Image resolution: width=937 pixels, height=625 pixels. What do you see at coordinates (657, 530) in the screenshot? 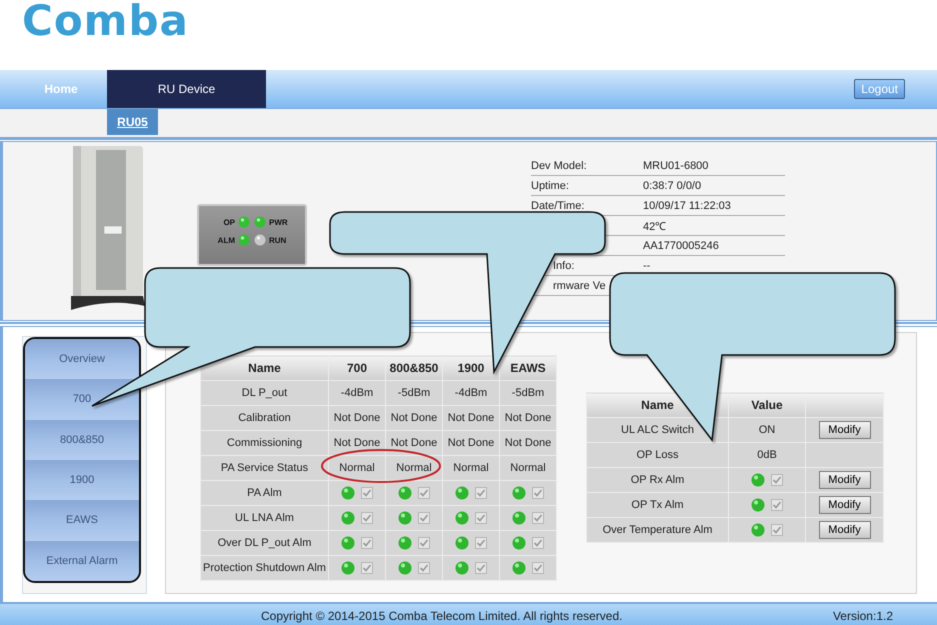
I see `row-label: Over Temperature Alm` at bounding box center [657, 530].